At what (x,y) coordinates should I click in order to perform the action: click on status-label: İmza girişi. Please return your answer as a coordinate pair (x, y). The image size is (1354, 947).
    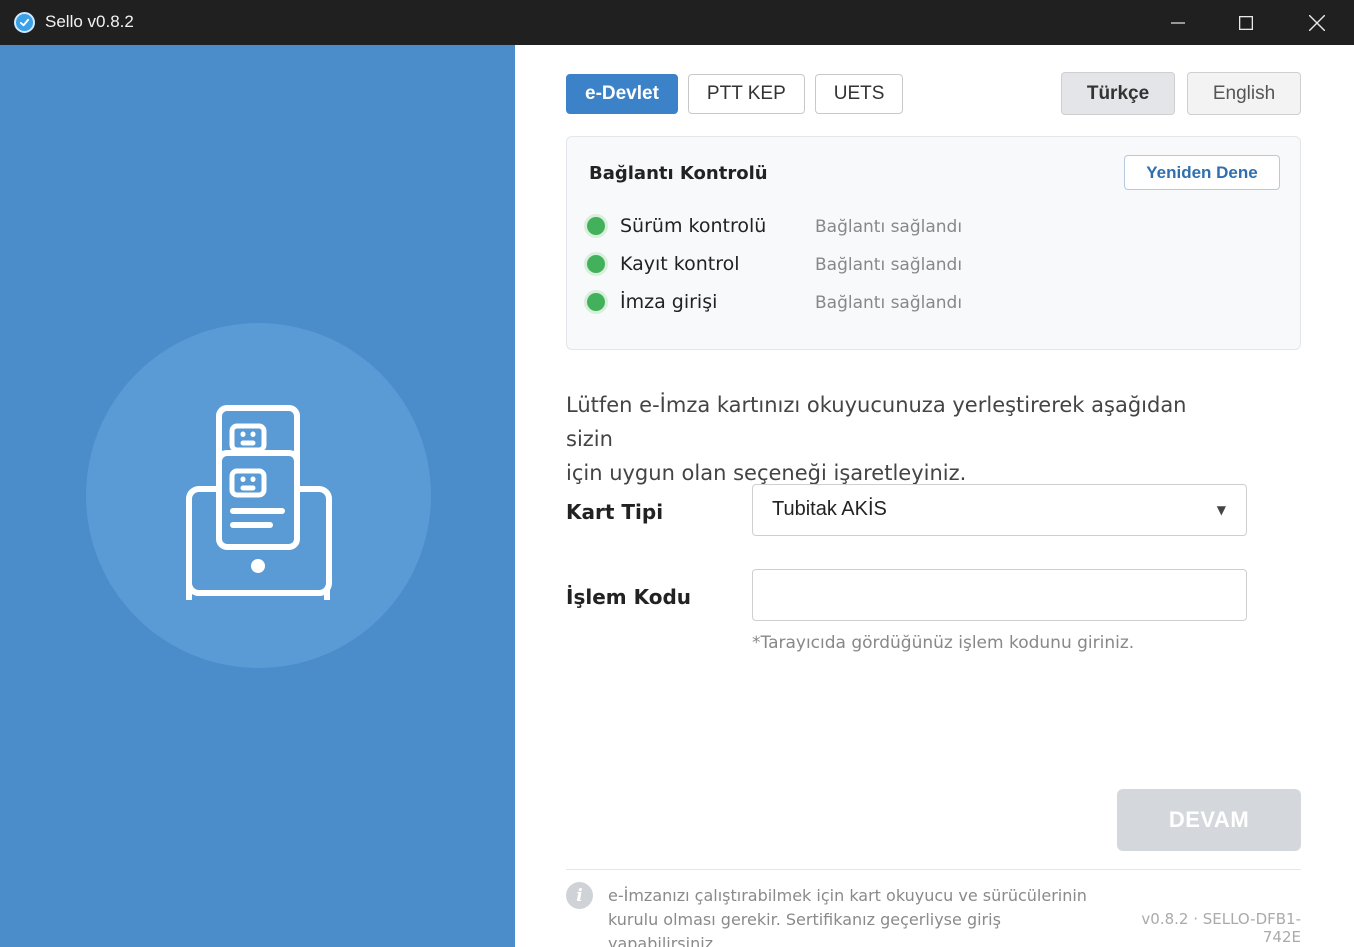
    Looking at the image, I should click on (669, 302).